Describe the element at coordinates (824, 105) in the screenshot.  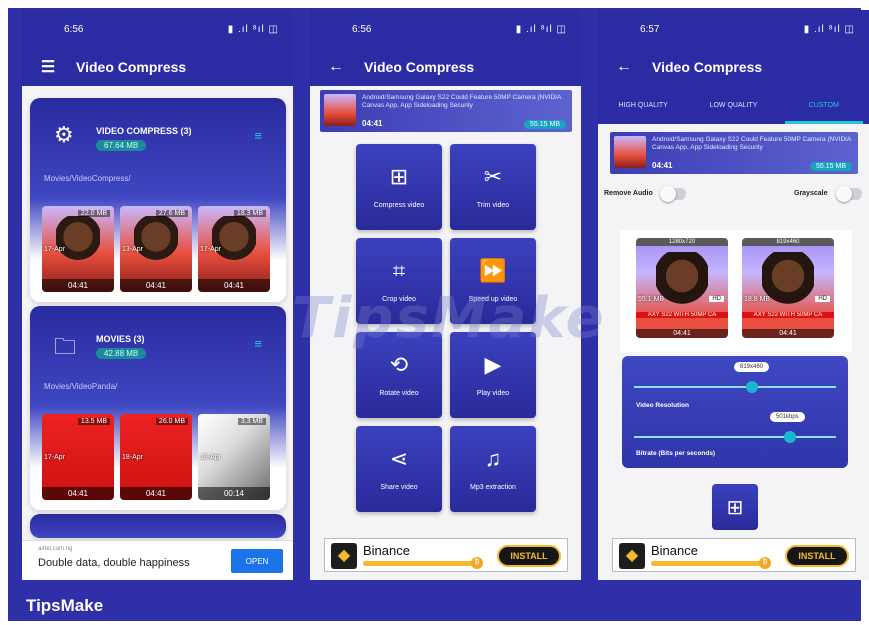
I see `tab-custom: CUSTOM` at that location.